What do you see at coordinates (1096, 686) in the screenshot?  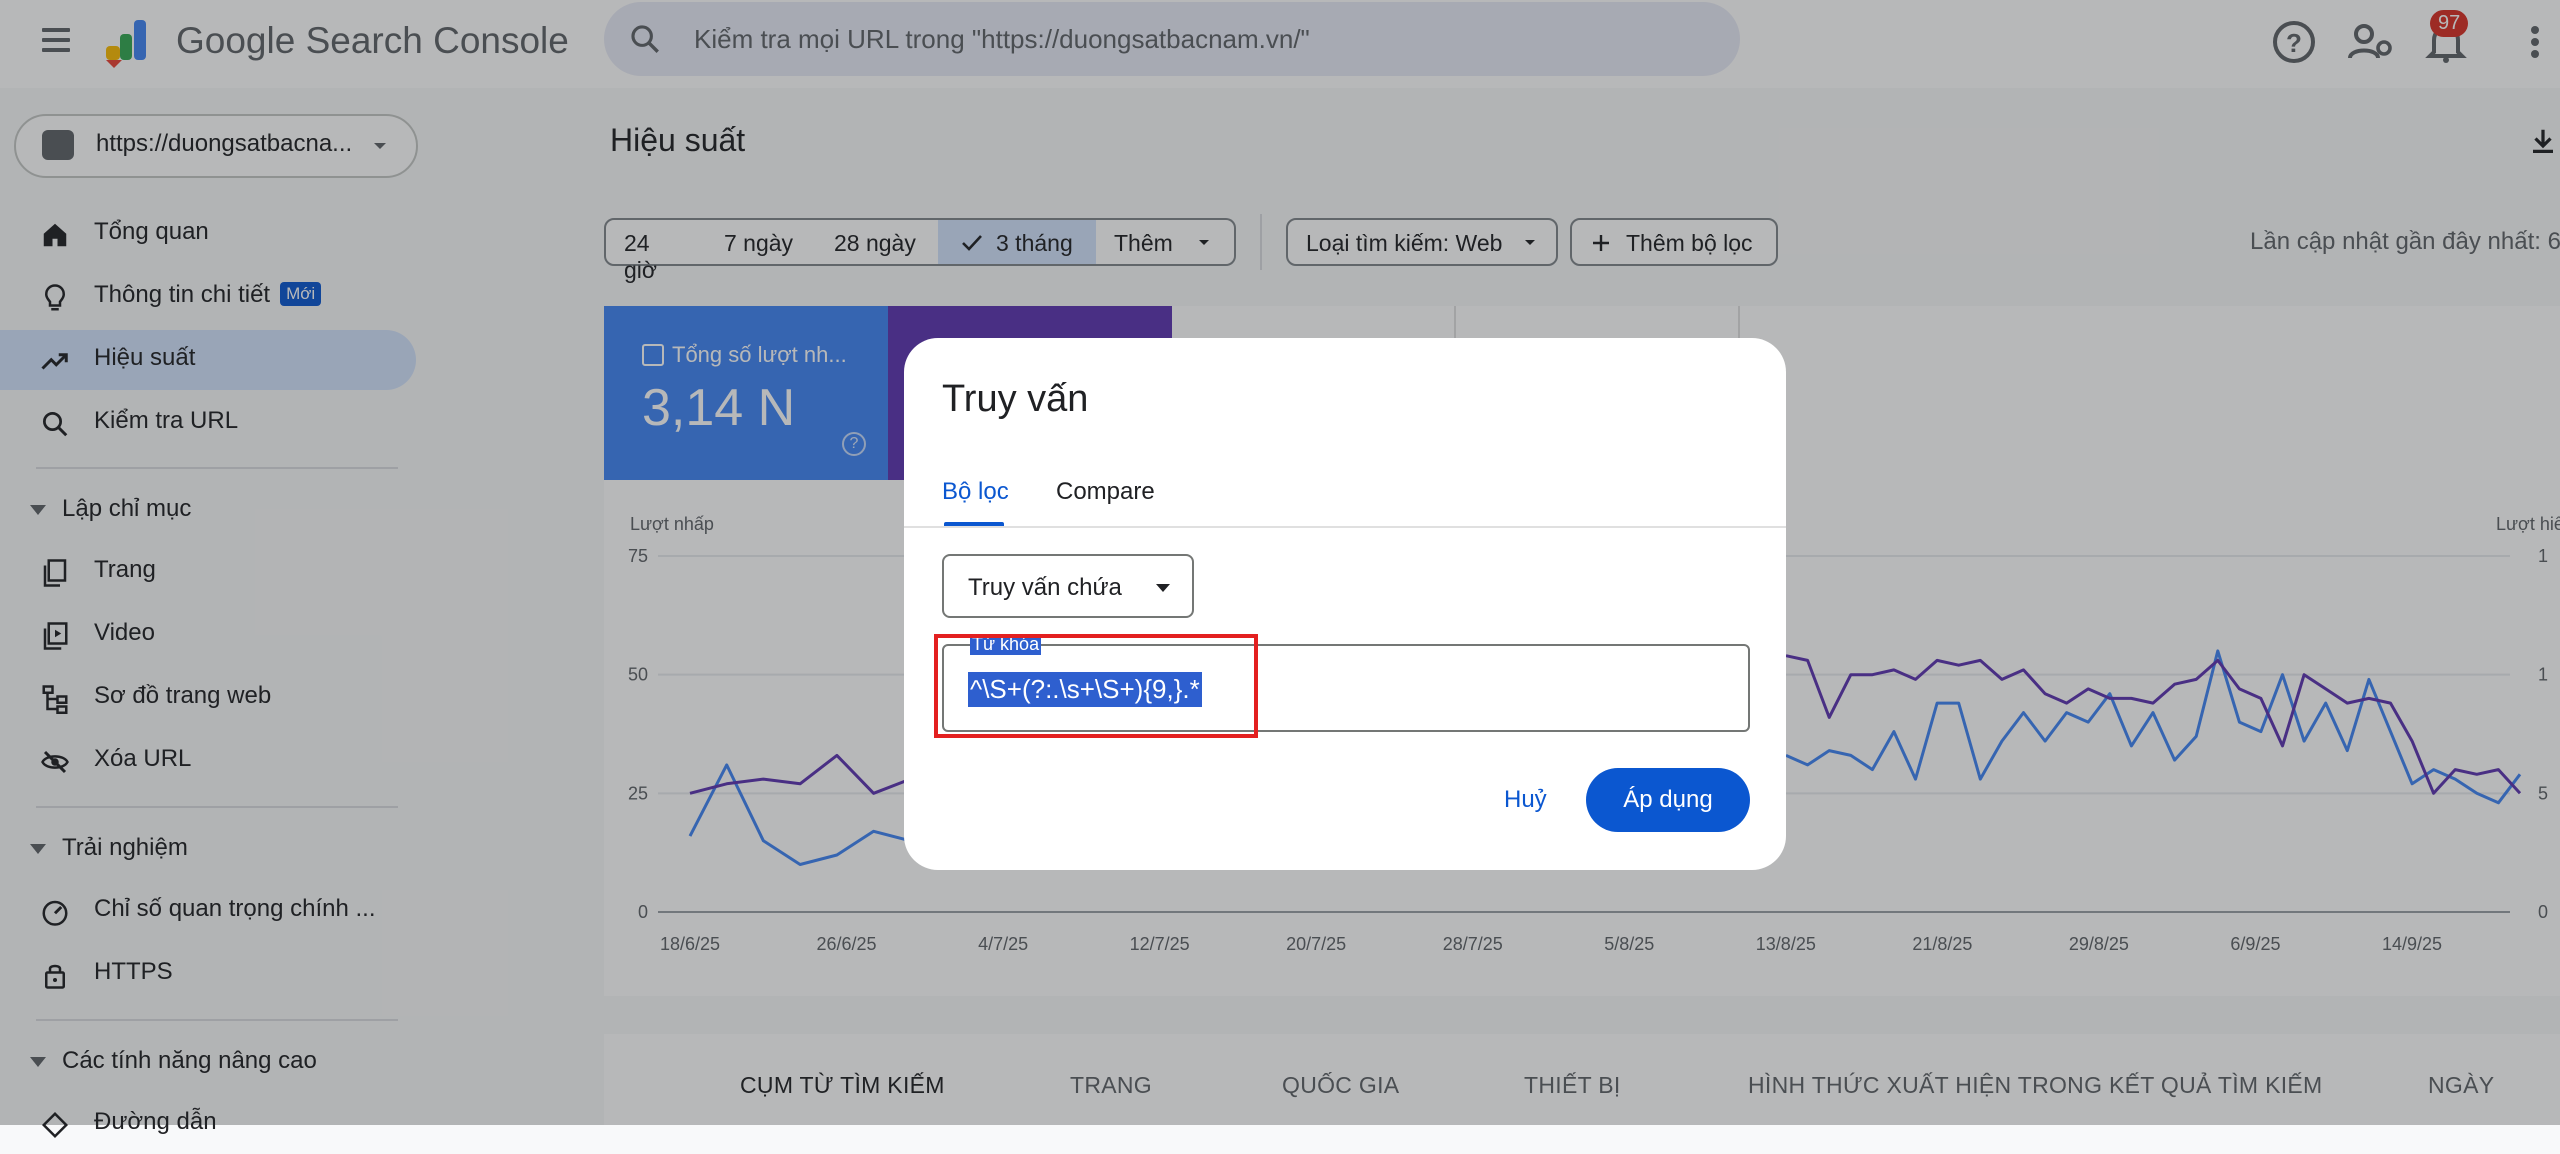 I see `highlight-annotation-box` at bounding box center [1096, 686].